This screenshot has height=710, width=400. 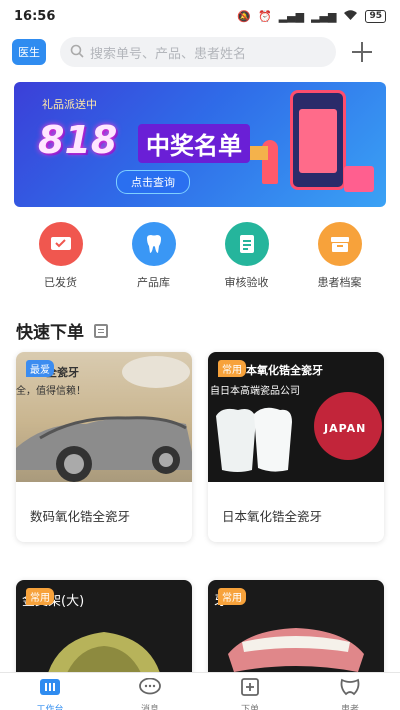 What do you see at coordinates (375, 16) in the screenshot?
I see `battery-icon: 95` at bounding box center [375, 16].